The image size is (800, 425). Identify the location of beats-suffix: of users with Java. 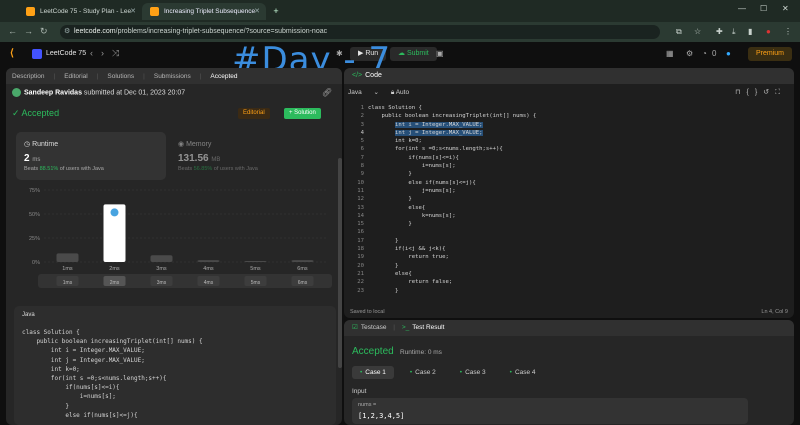
(81, 169).